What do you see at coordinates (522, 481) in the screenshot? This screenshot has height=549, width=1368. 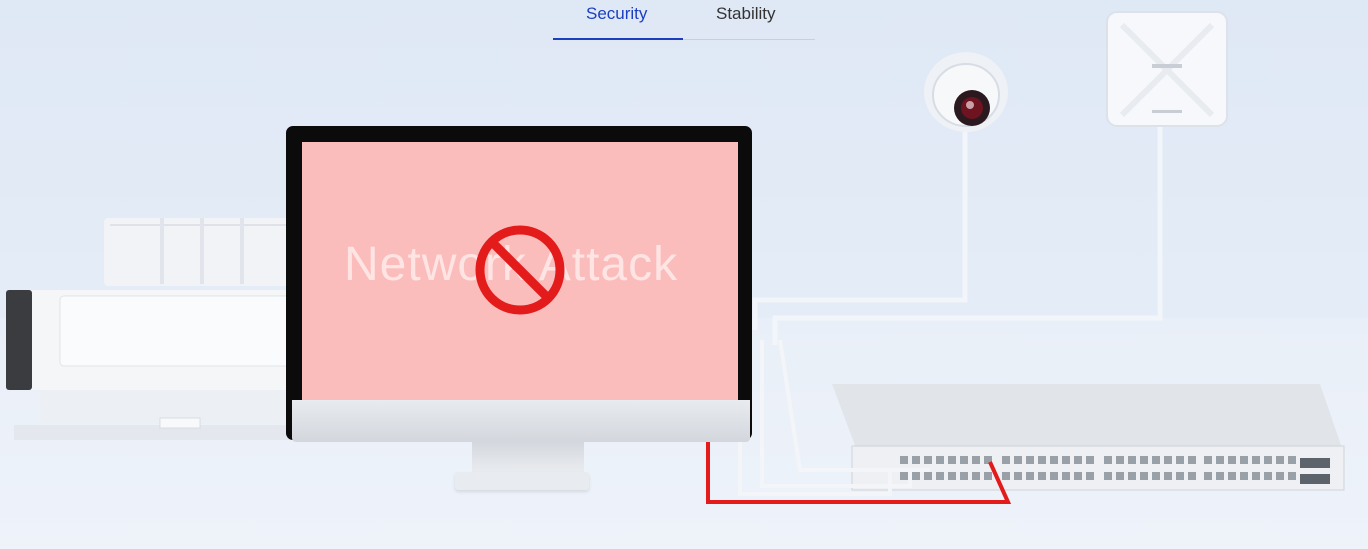 I see `monitor-stand-base` at bounding box center [522, 481].